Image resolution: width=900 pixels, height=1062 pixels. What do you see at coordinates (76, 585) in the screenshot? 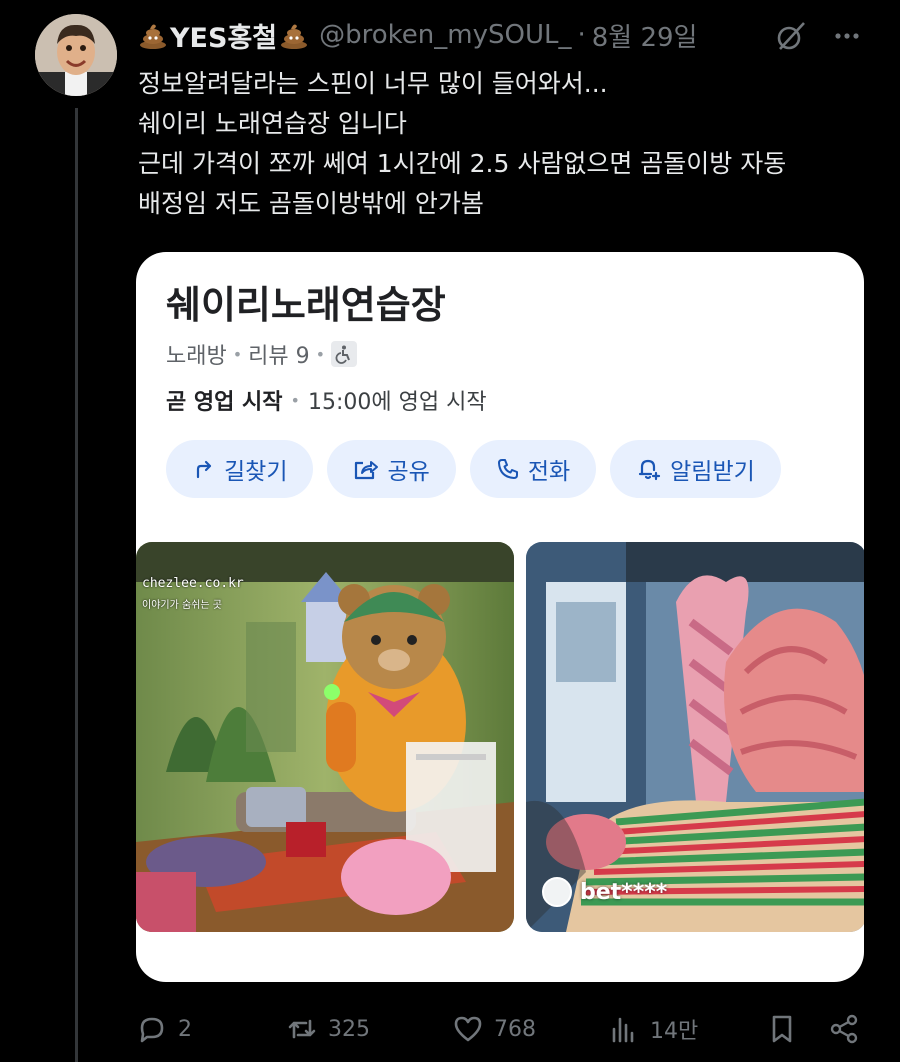
I see `thread-line` at bounding box center [76, 585].